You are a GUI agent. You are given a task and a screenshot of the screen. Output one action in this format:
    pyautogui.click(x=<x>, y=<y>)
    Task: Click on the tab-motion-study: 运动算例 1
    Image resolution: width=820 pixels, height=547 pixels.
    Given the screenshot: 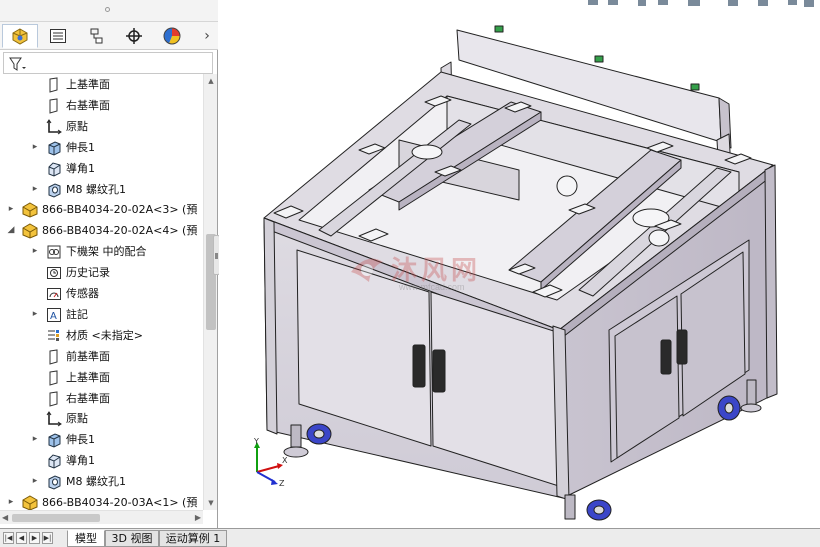 What is the action you would take?
    pyautogui.click(x=193, y=538)
    